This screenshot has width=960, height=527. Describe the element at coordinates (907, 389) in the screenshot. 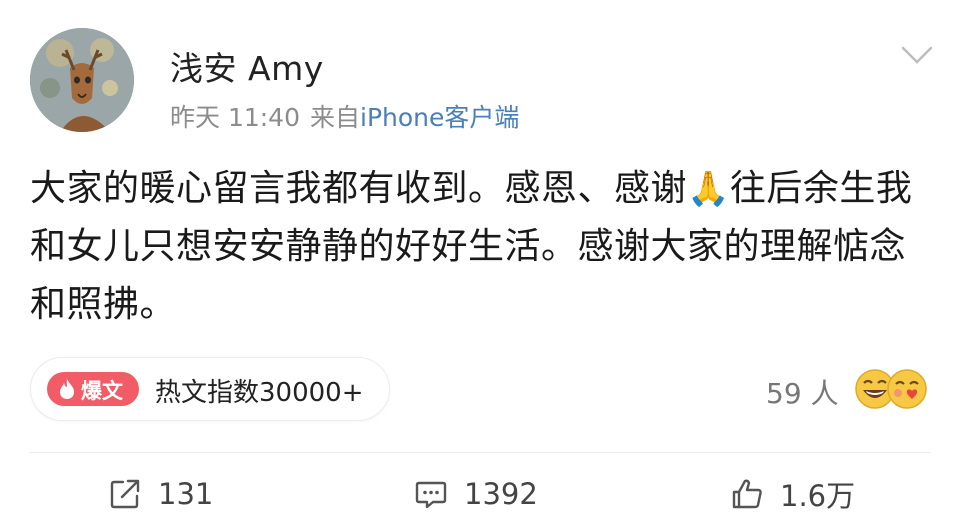

I see `kiss-emoji-icon` at that location.